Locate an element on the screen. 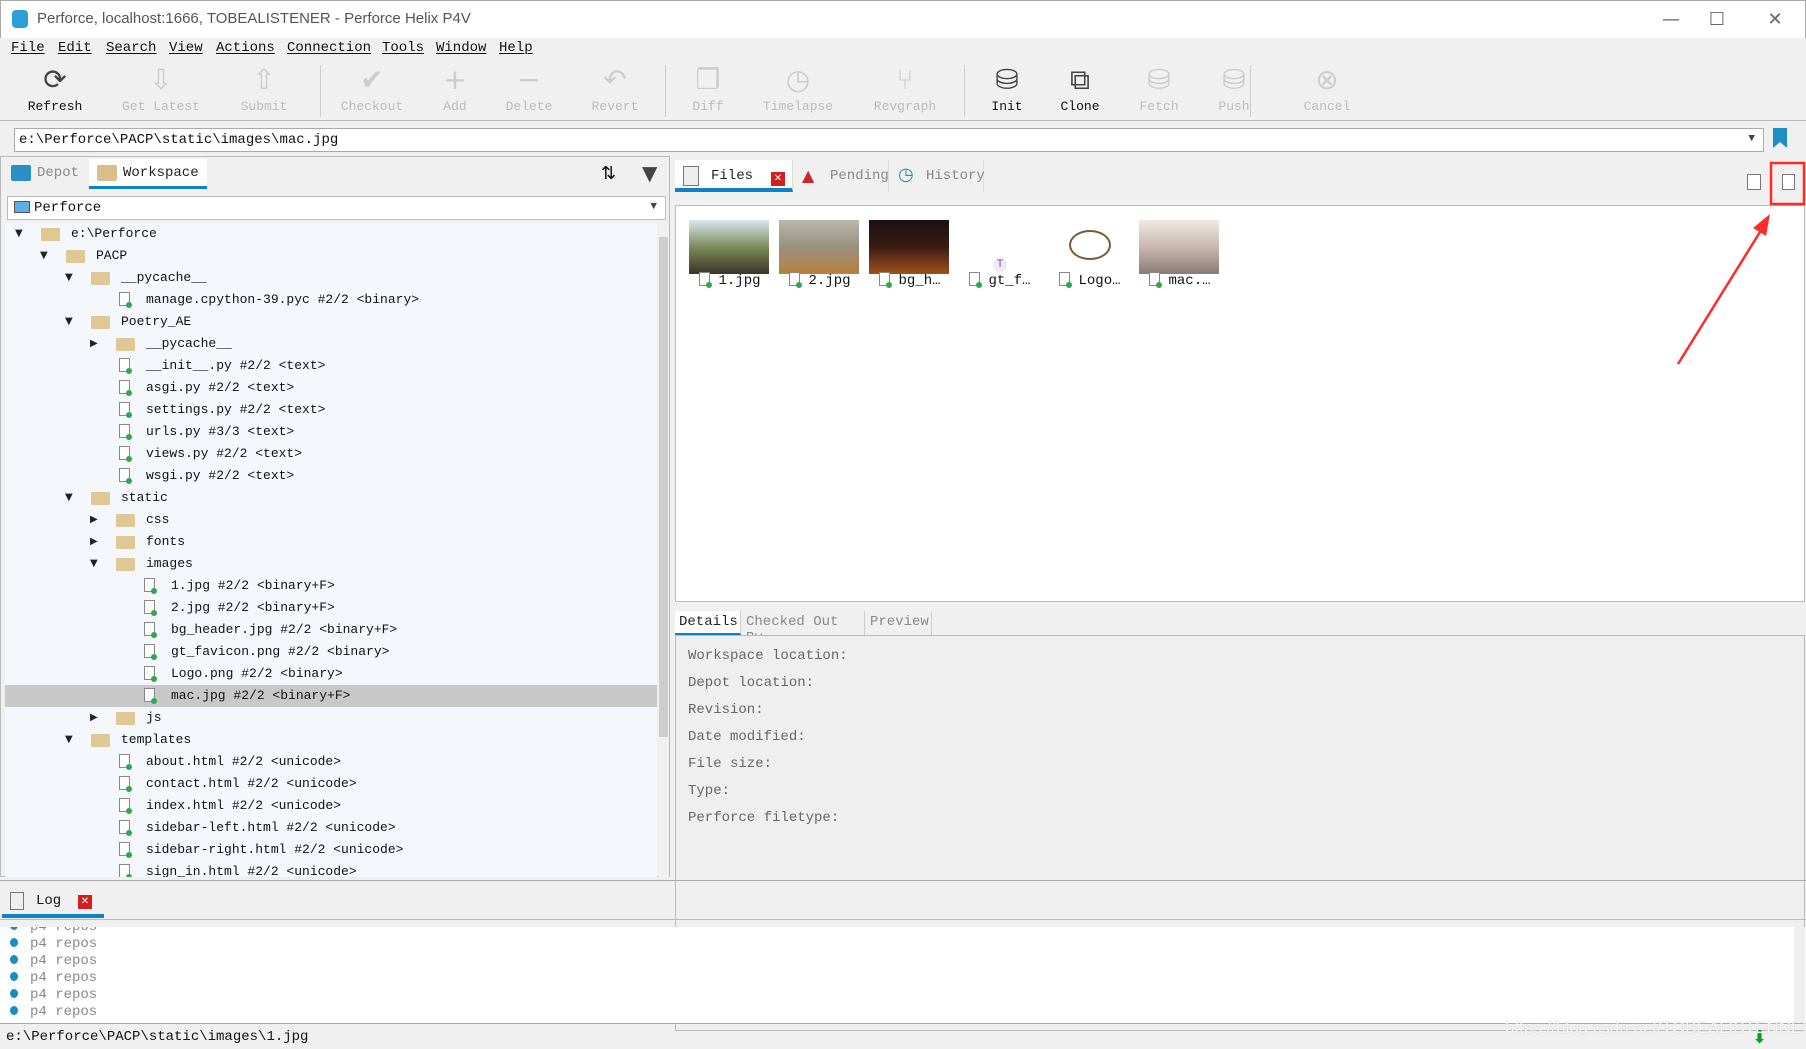  chevron-down-icon: ▼ is located at coordinates (1751, 139).